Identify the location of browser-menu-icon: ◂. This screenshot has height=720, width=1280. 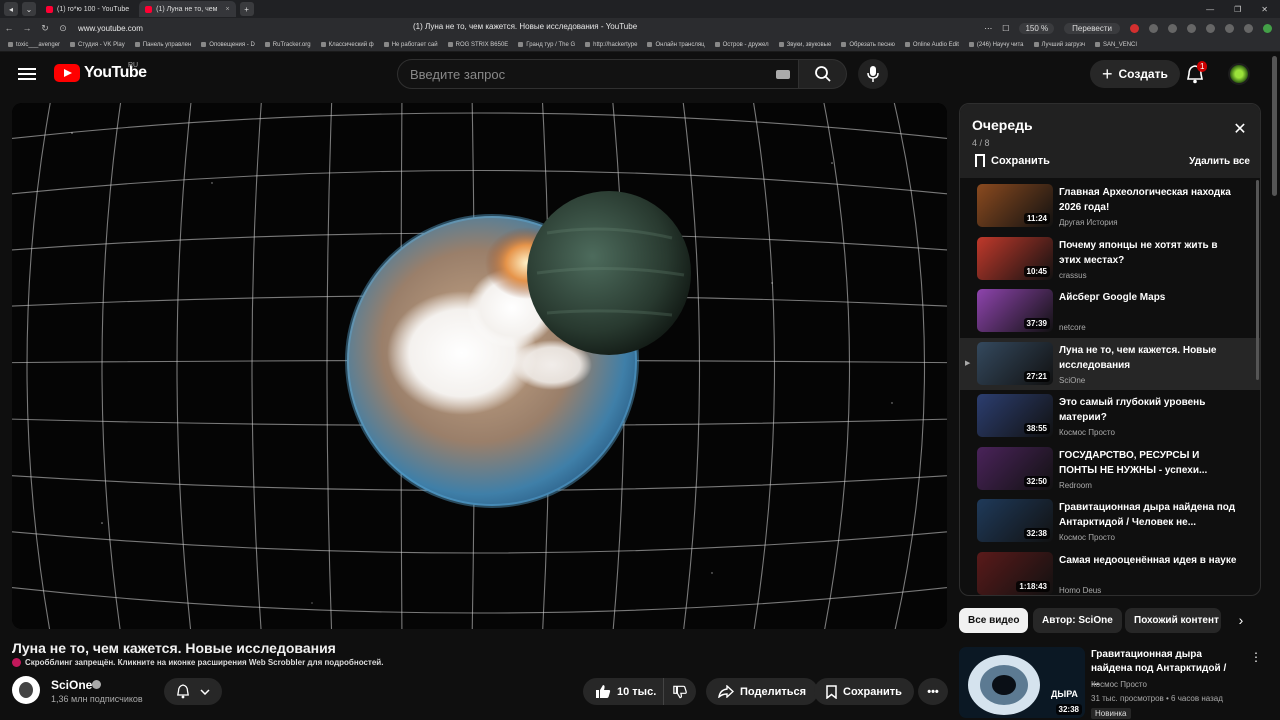
(11, 9).